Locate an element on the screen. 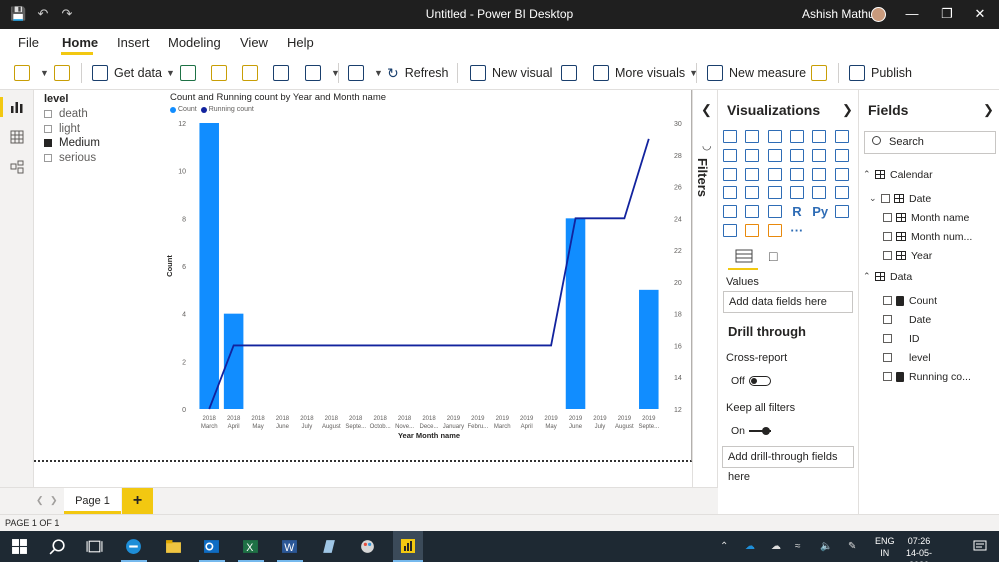  cross-report-toggle is located at coordinates (760, 381).